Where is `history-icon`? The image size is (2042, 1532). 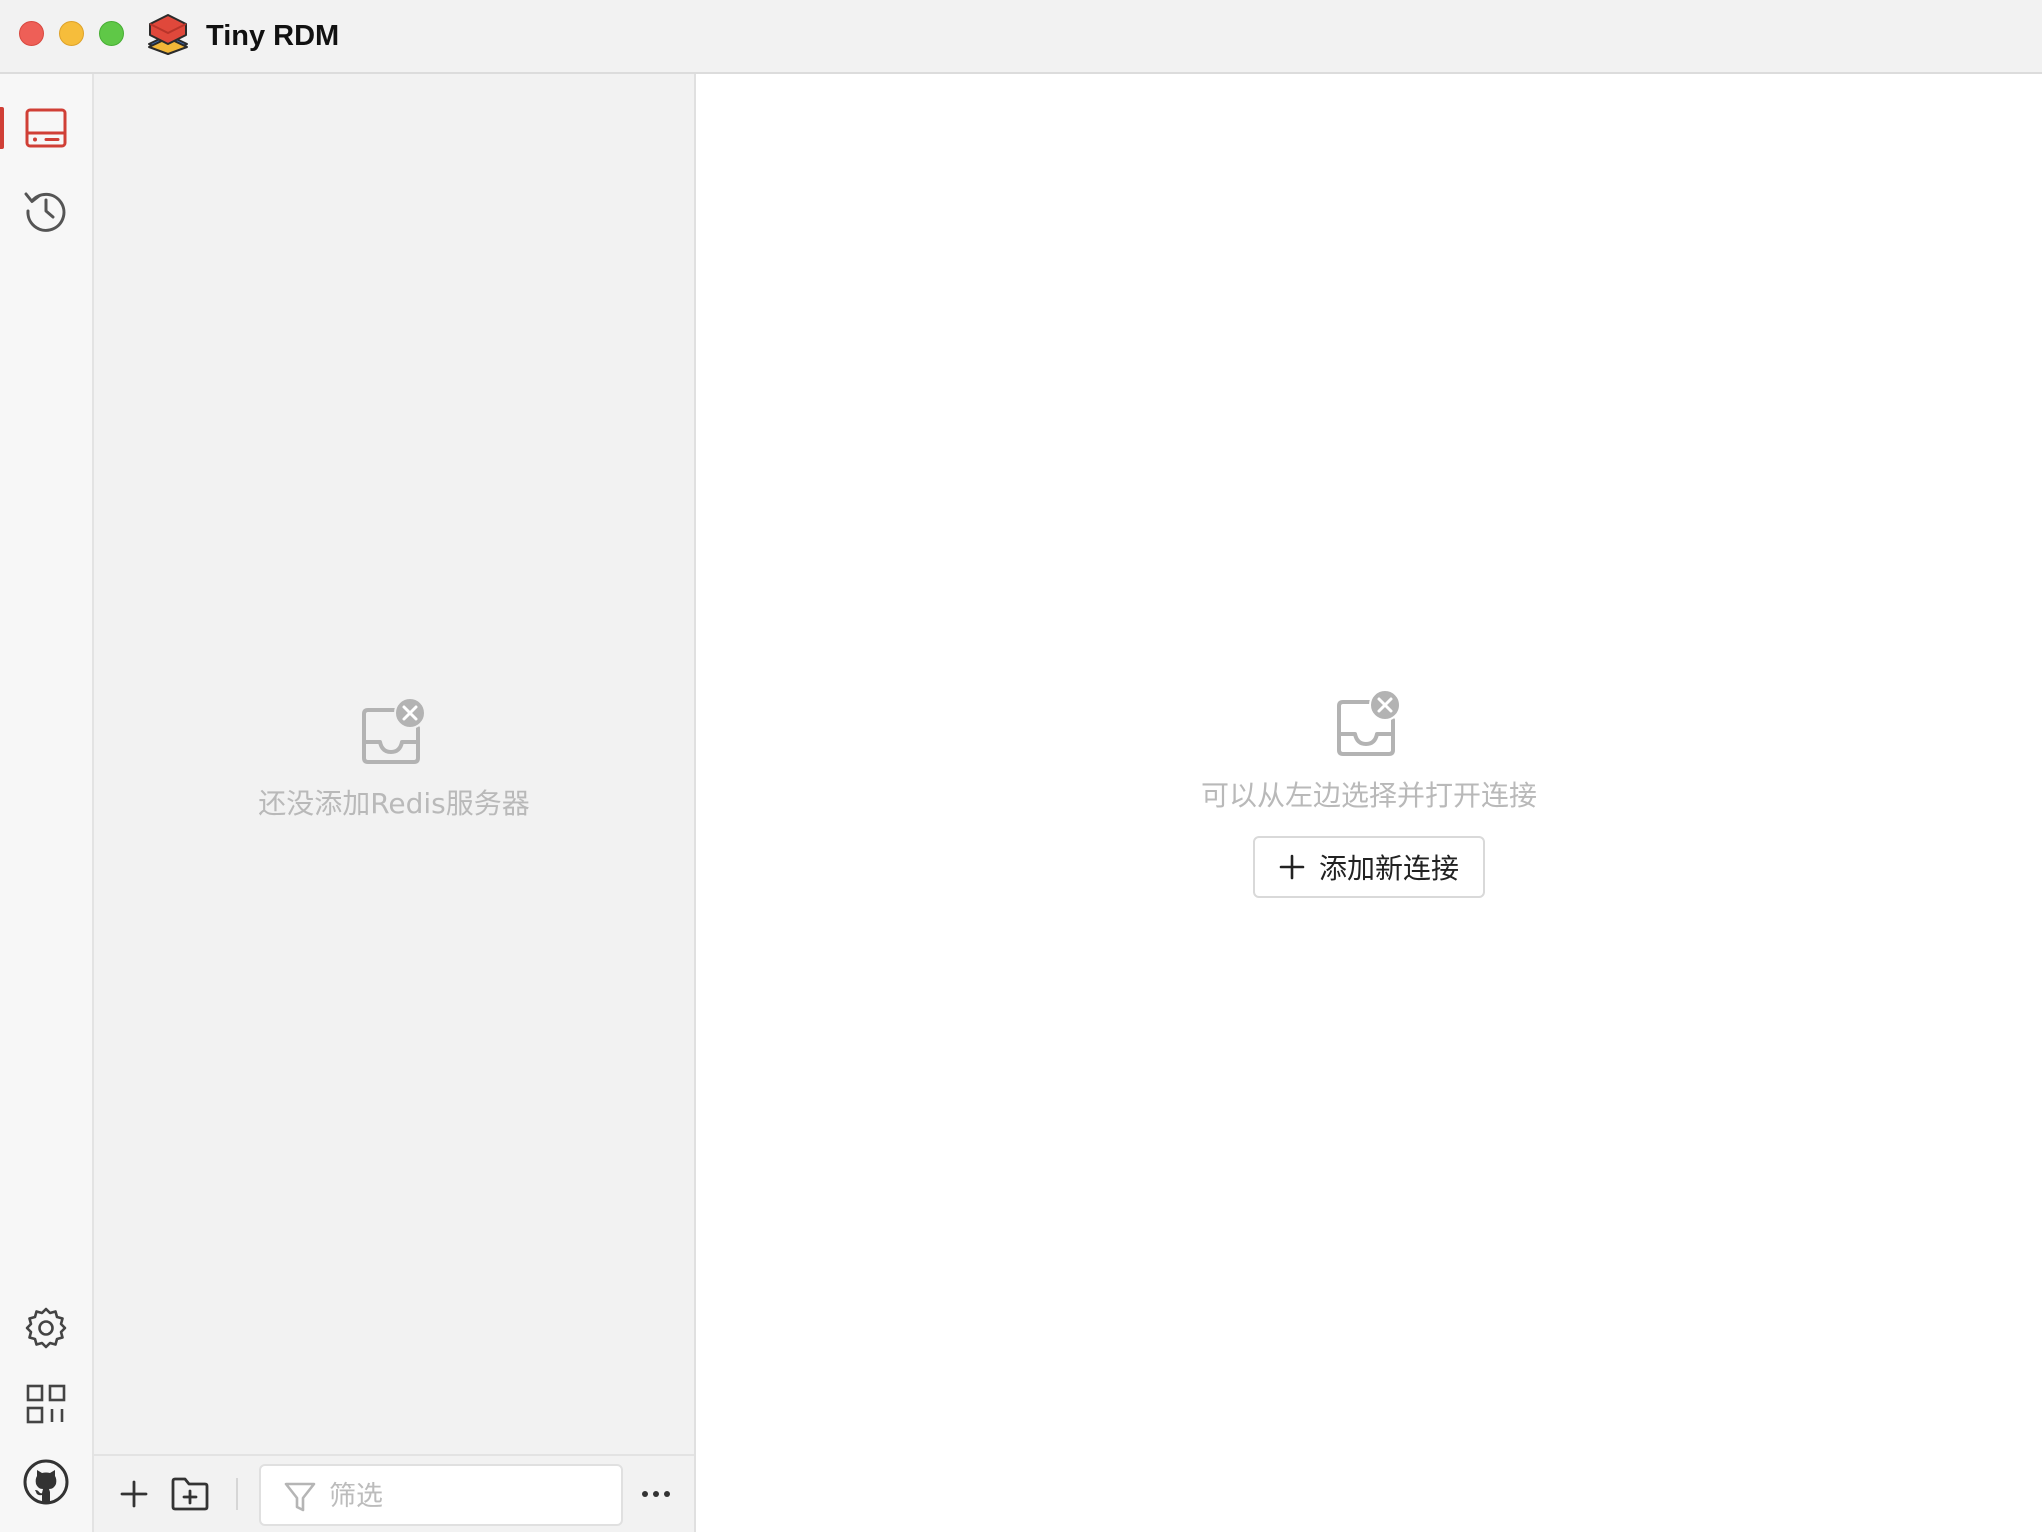 history-icon is located at coordinates (45, 212).